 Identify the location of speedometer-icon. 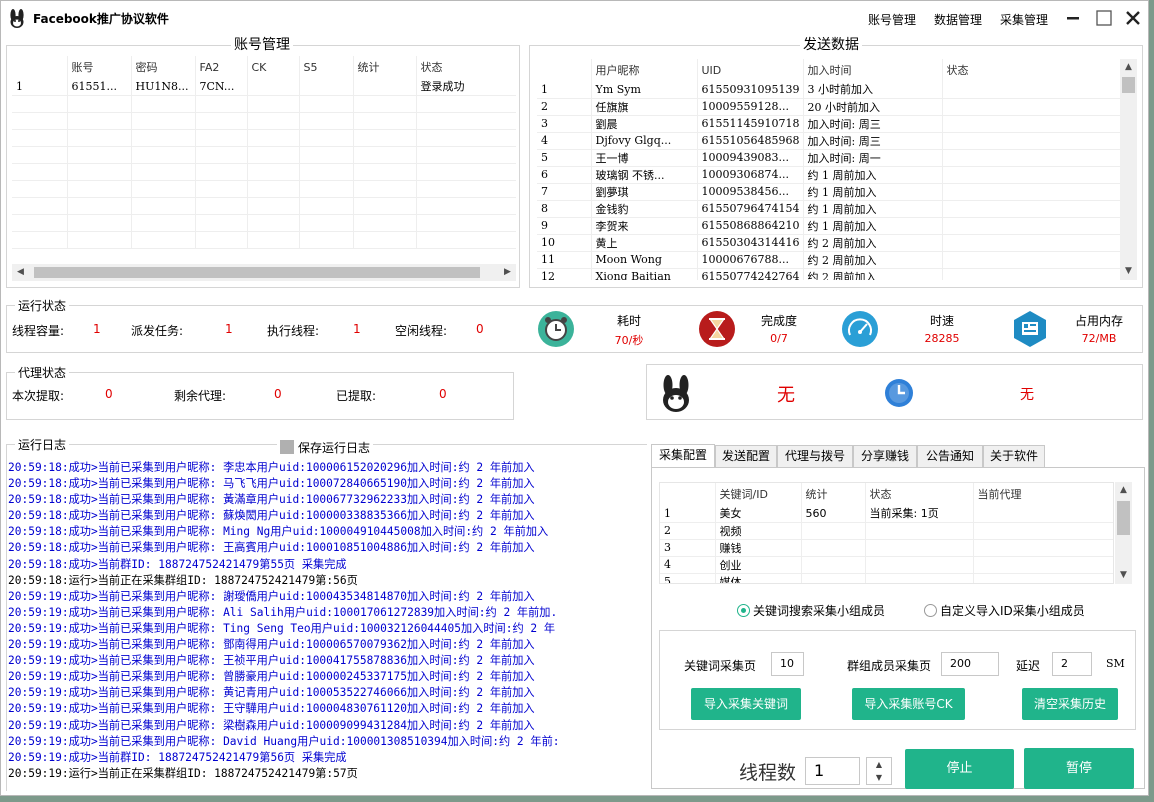
(860, 329).